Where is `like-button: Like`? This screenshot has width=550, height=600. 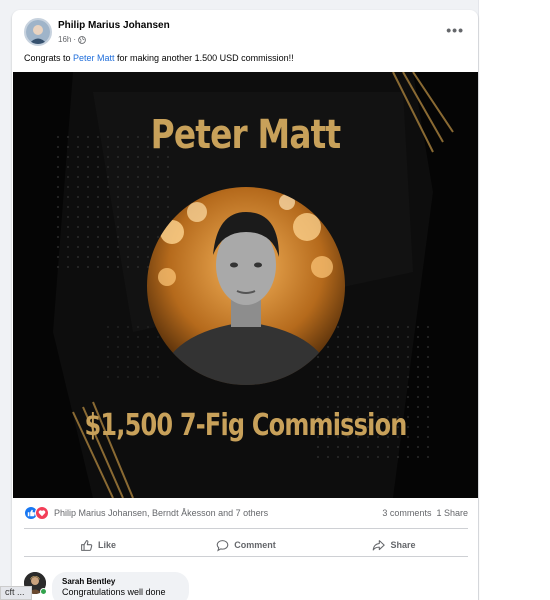
like-button: Like is located at coordinates (98, 545).